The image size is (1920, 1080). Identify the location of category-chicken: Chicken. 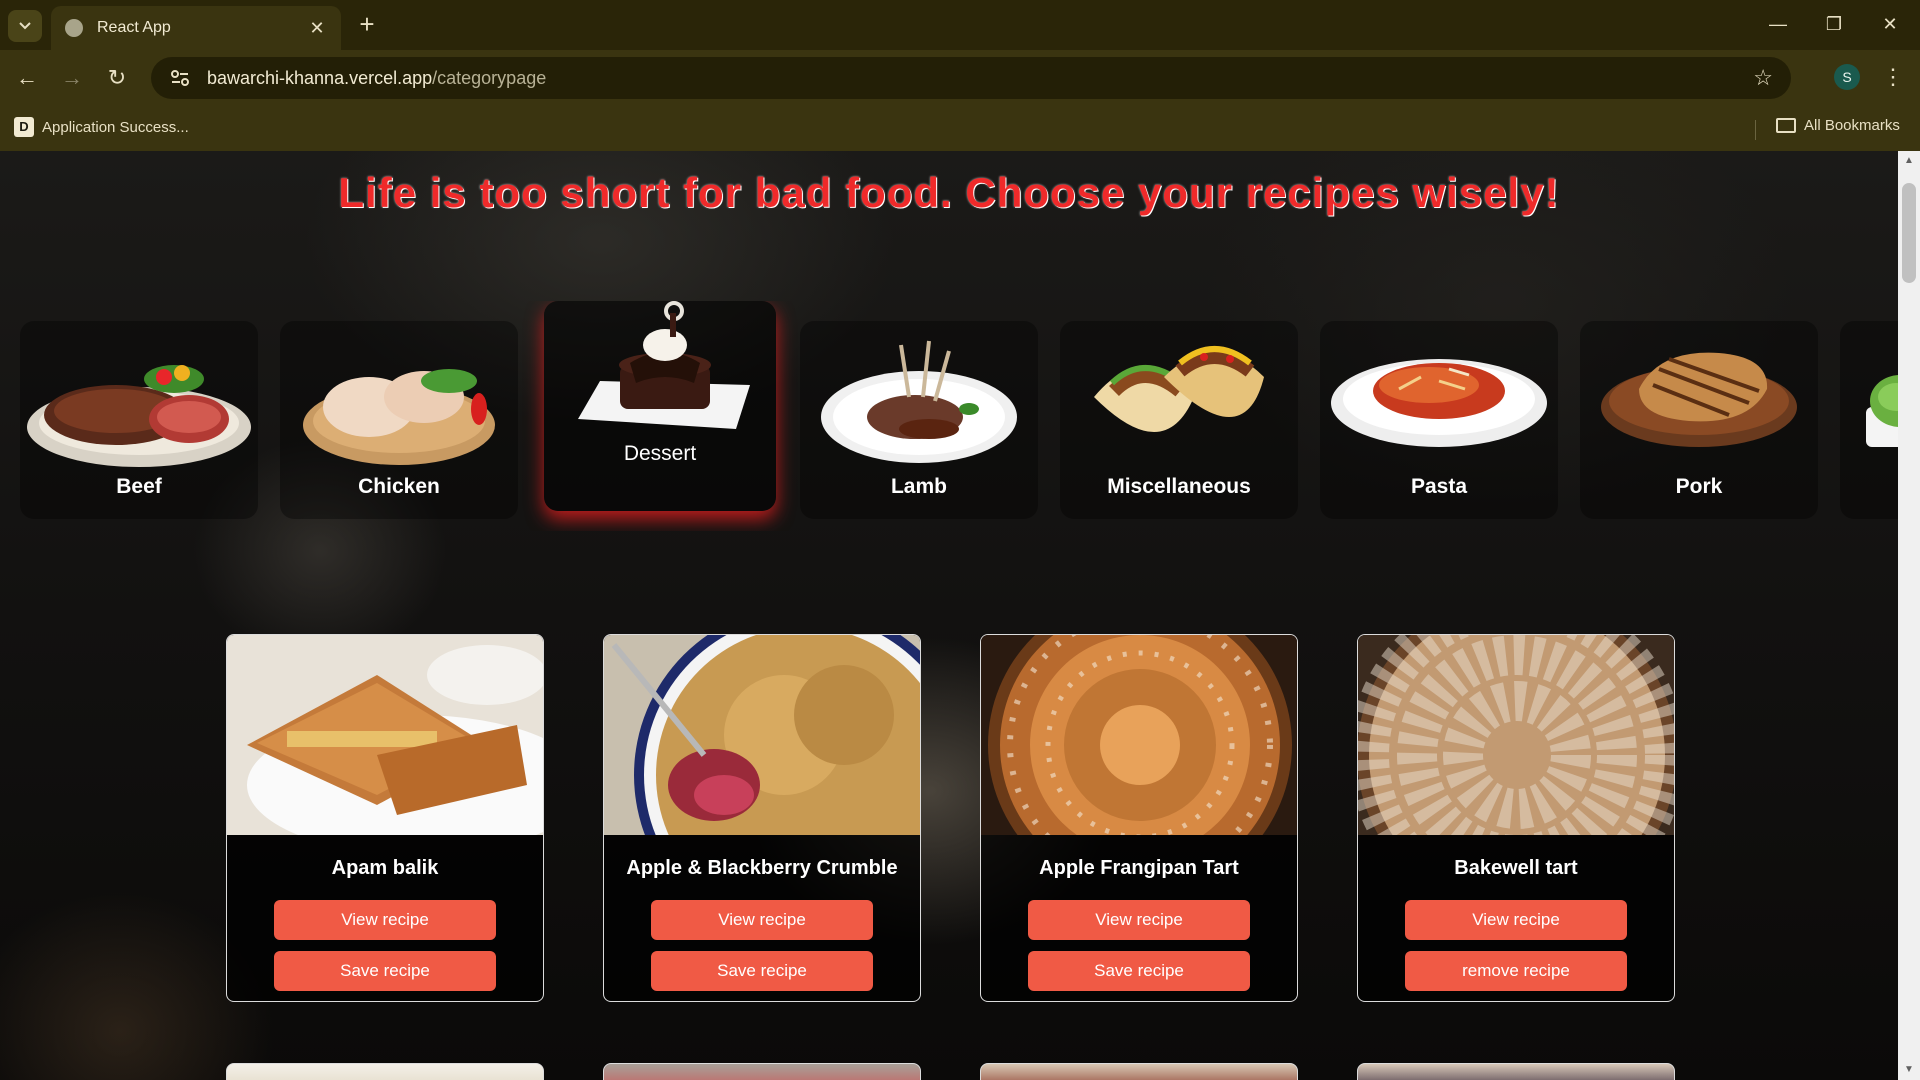
(399, 420).